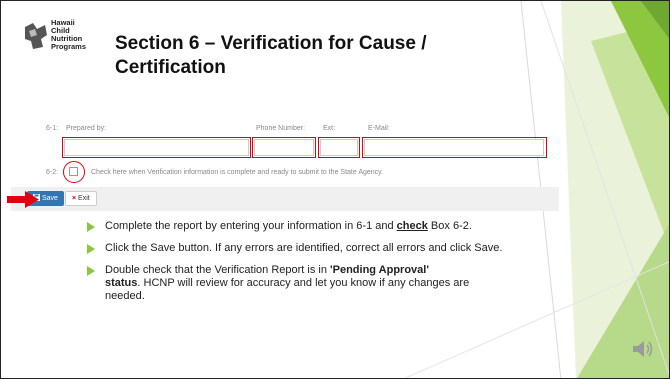  Describe the element at coordinates (52, 172) in the screenshot. I see `row-number-6-2: 6-2:` at that location.